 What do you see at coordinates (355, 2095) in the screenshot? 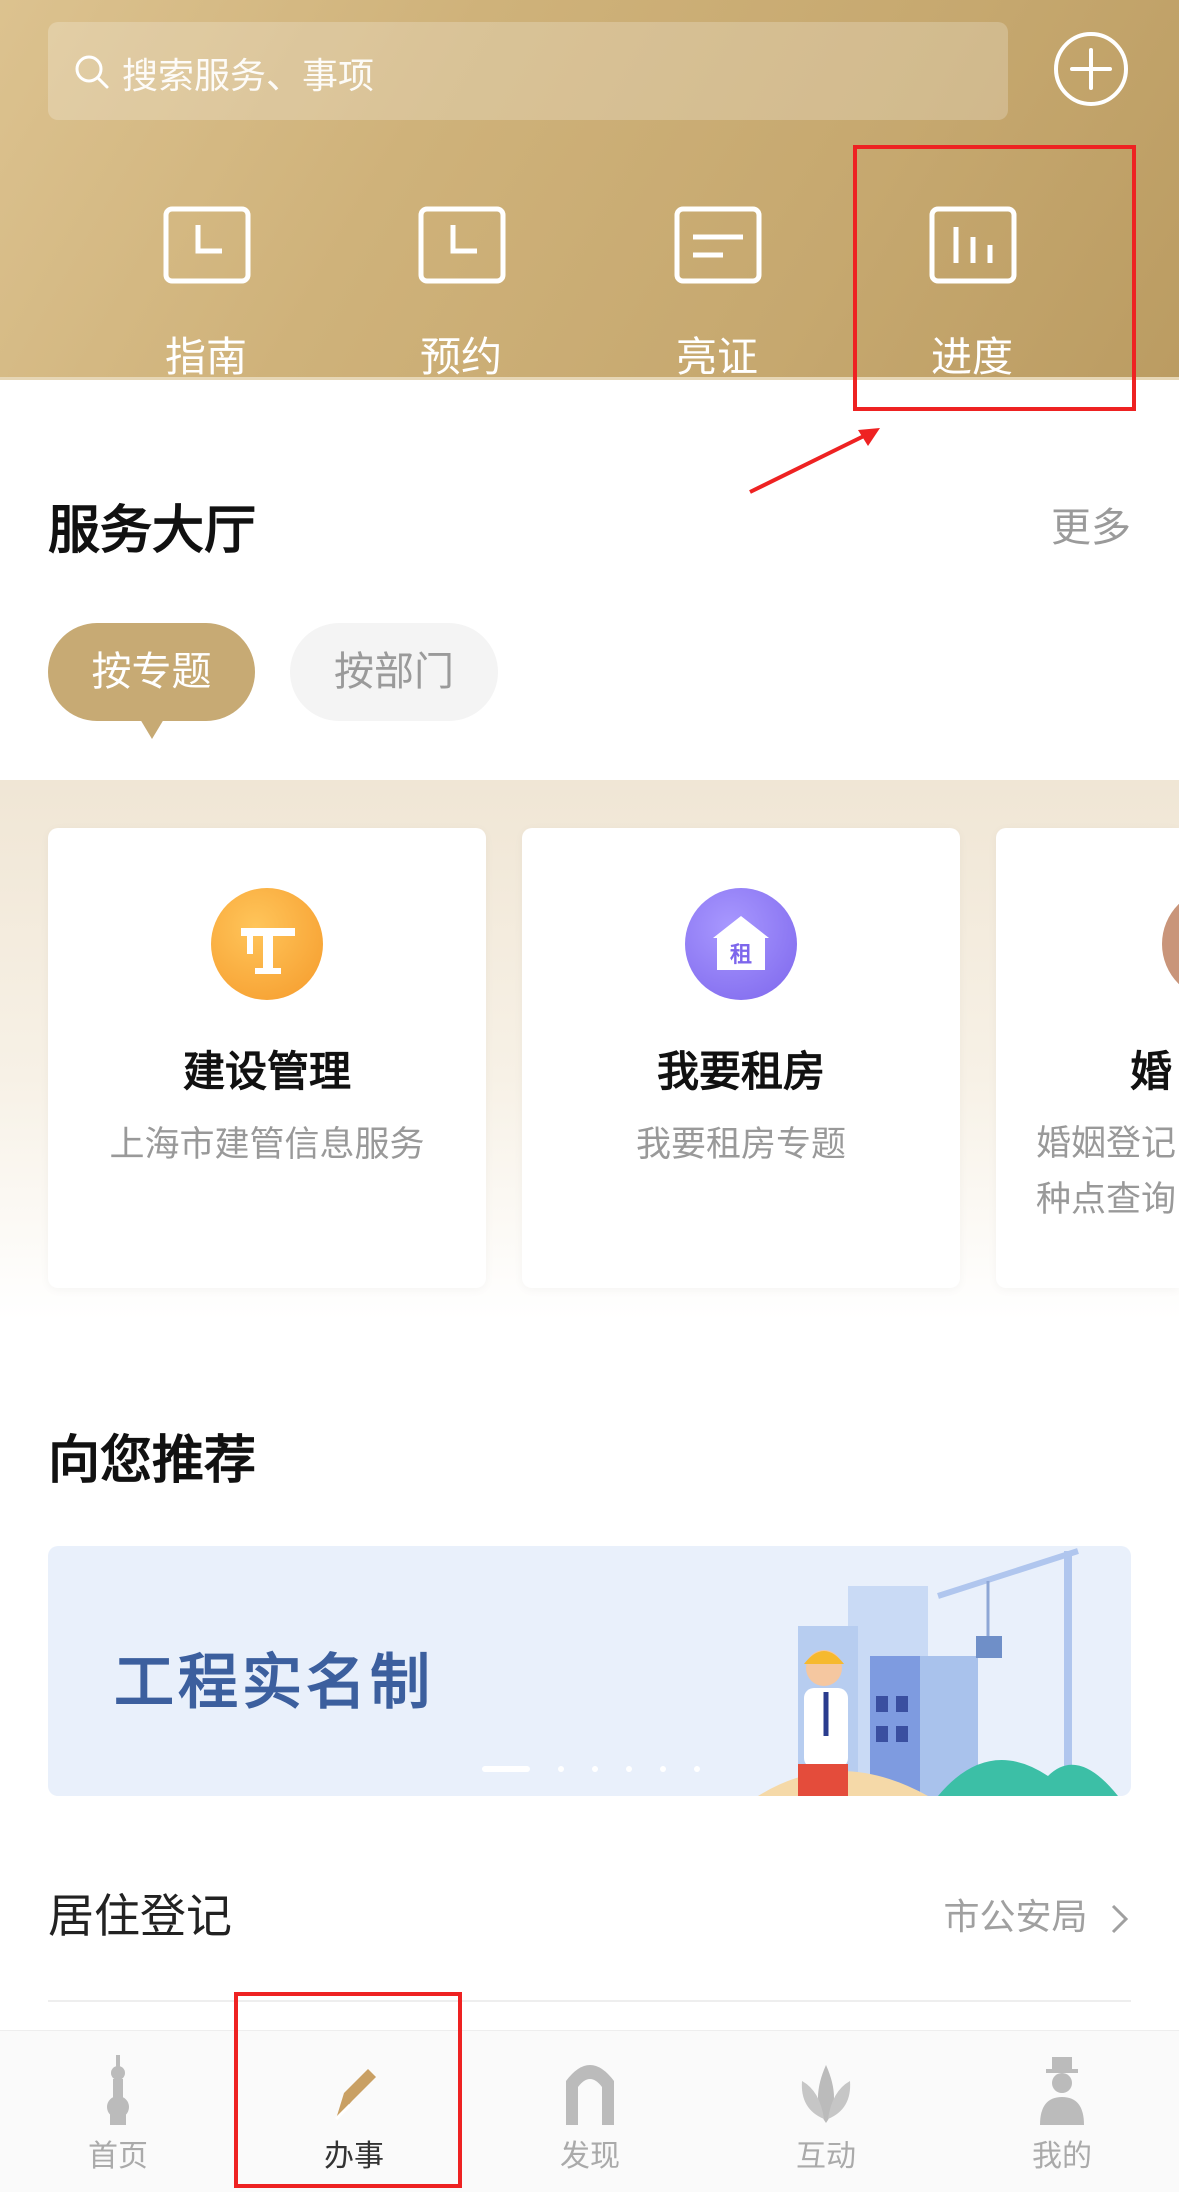
I see `pen-icon` at bounding box center [355, 2095].